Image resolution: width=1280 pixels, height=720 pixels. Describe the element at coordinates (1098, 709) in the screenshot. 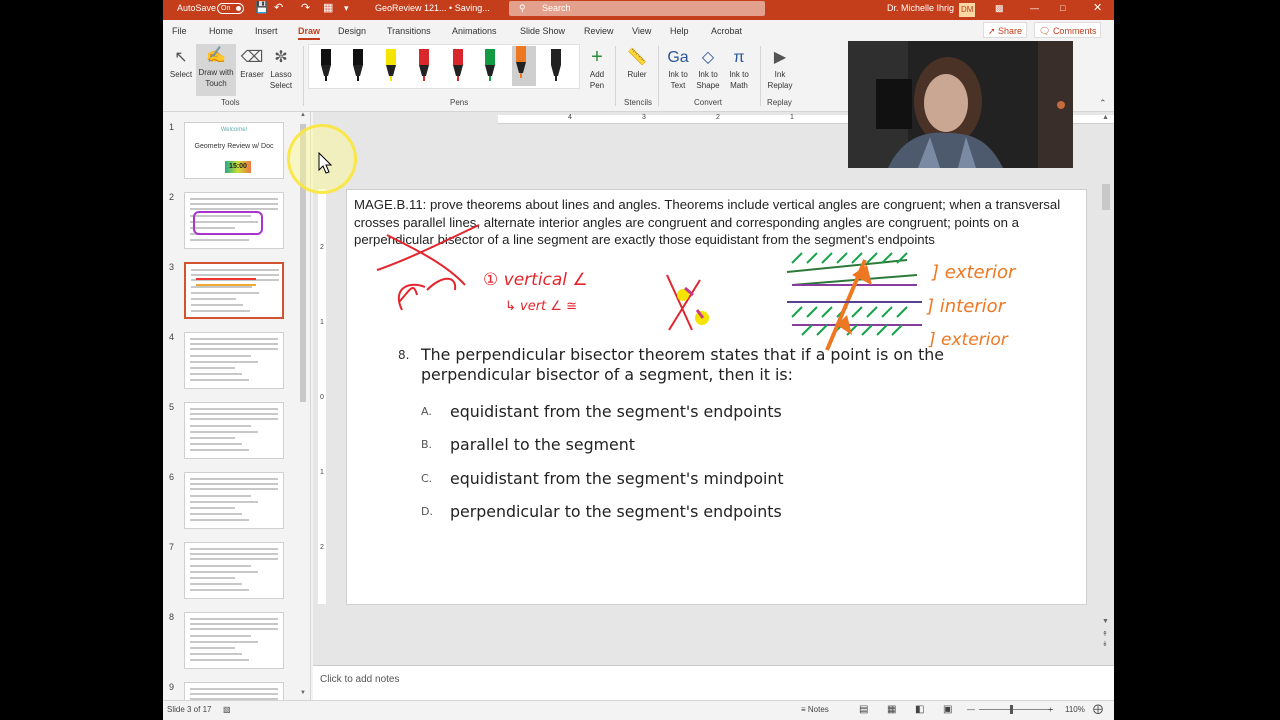

I see `fit-slide-icon: ⨁` at that location.